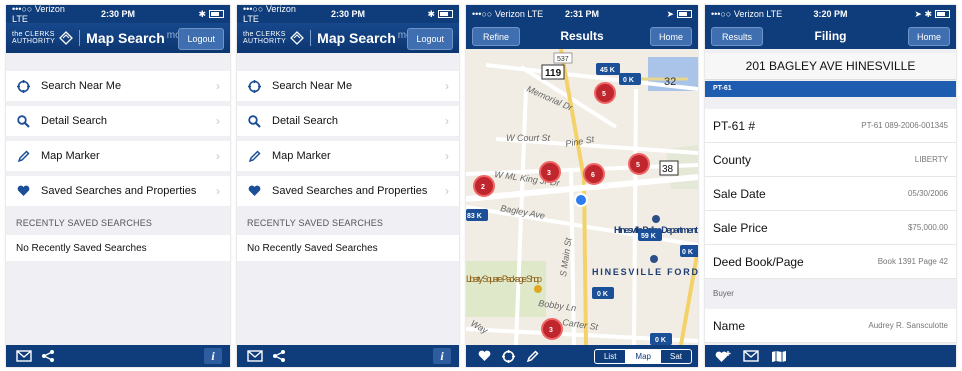  Describe the element at coordinates (504, 279) in the screenshot. I see `poi-label: Liberty Square Package Shop` at that location.